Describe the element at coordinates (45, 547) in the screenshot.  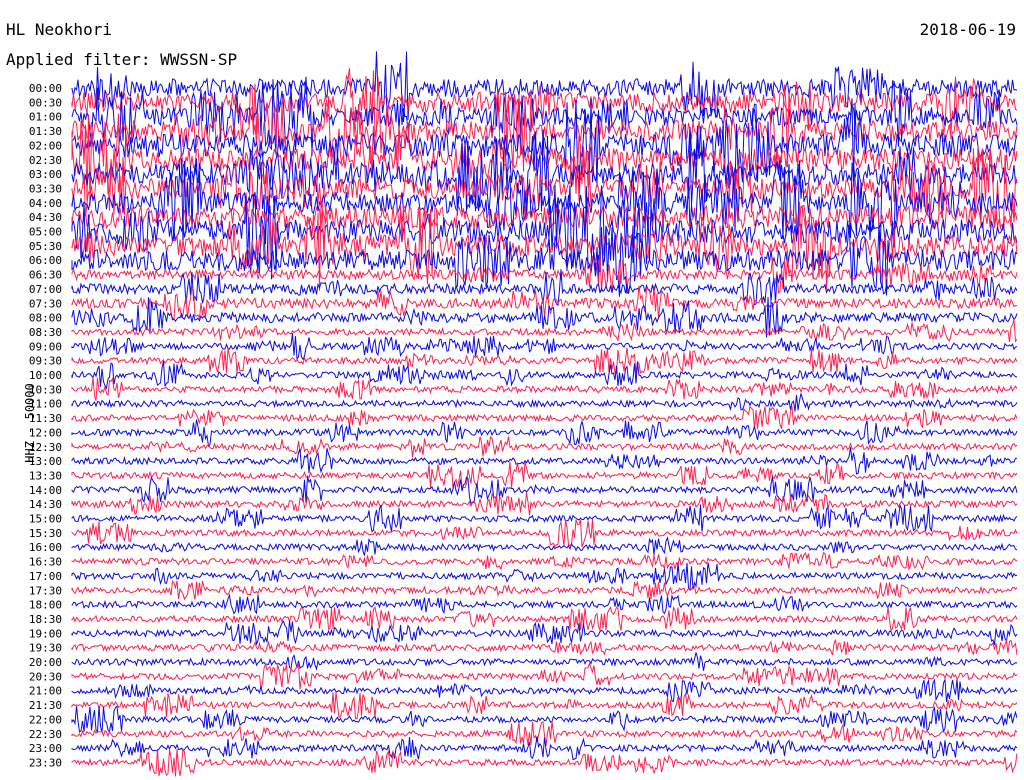
I see `time-tick-label: 16:00` at that location.